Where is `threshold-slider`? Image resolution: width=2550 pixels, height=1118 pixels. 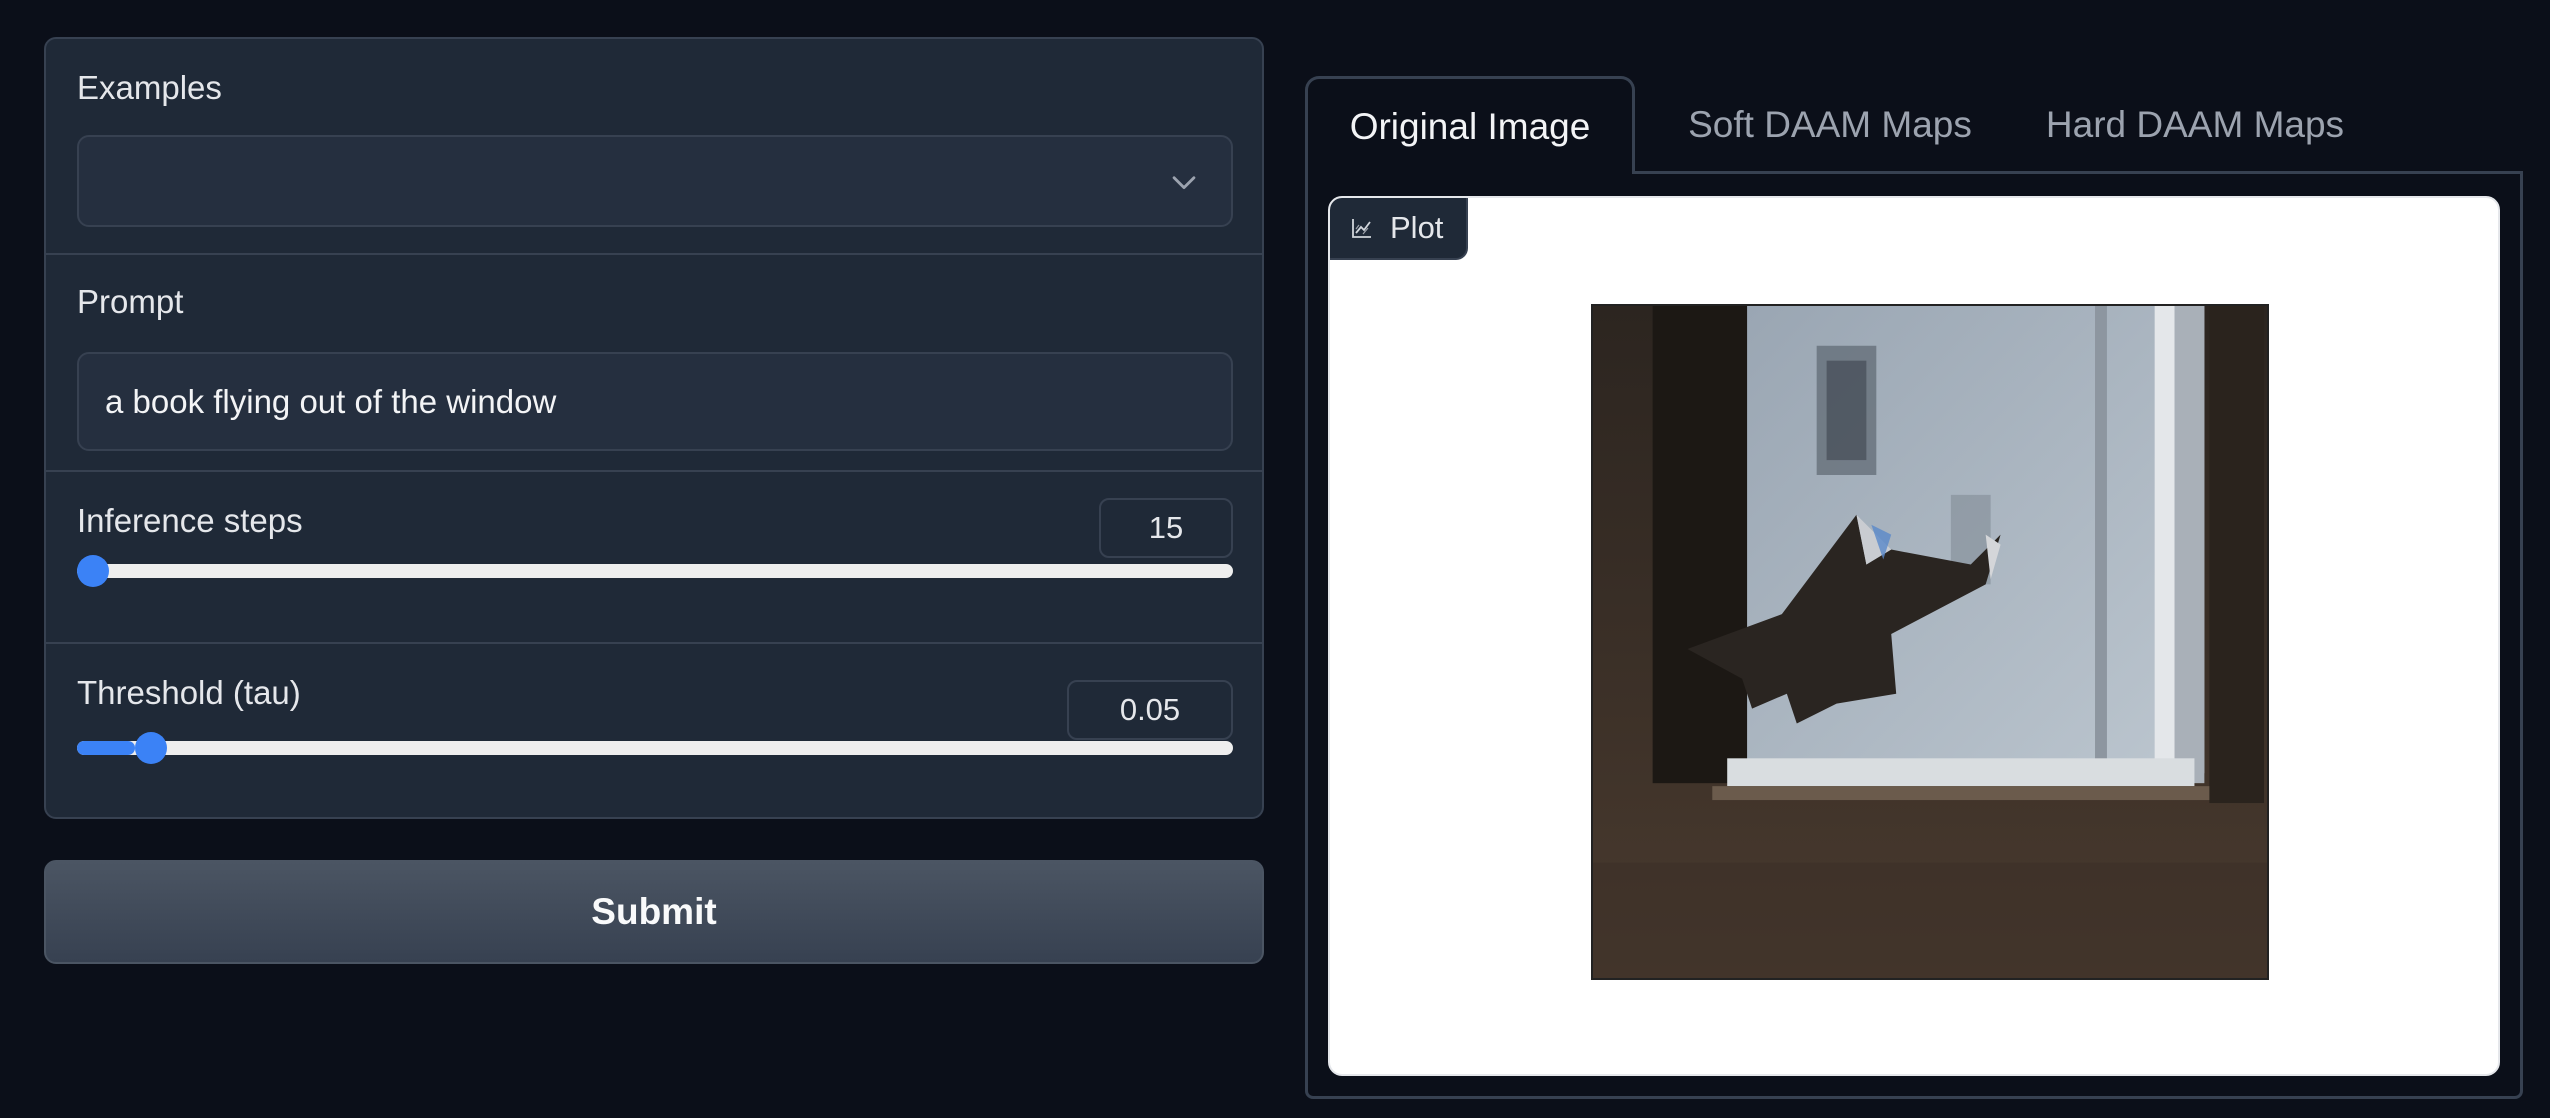
threshold-slider is located at coordinates (655, 748).